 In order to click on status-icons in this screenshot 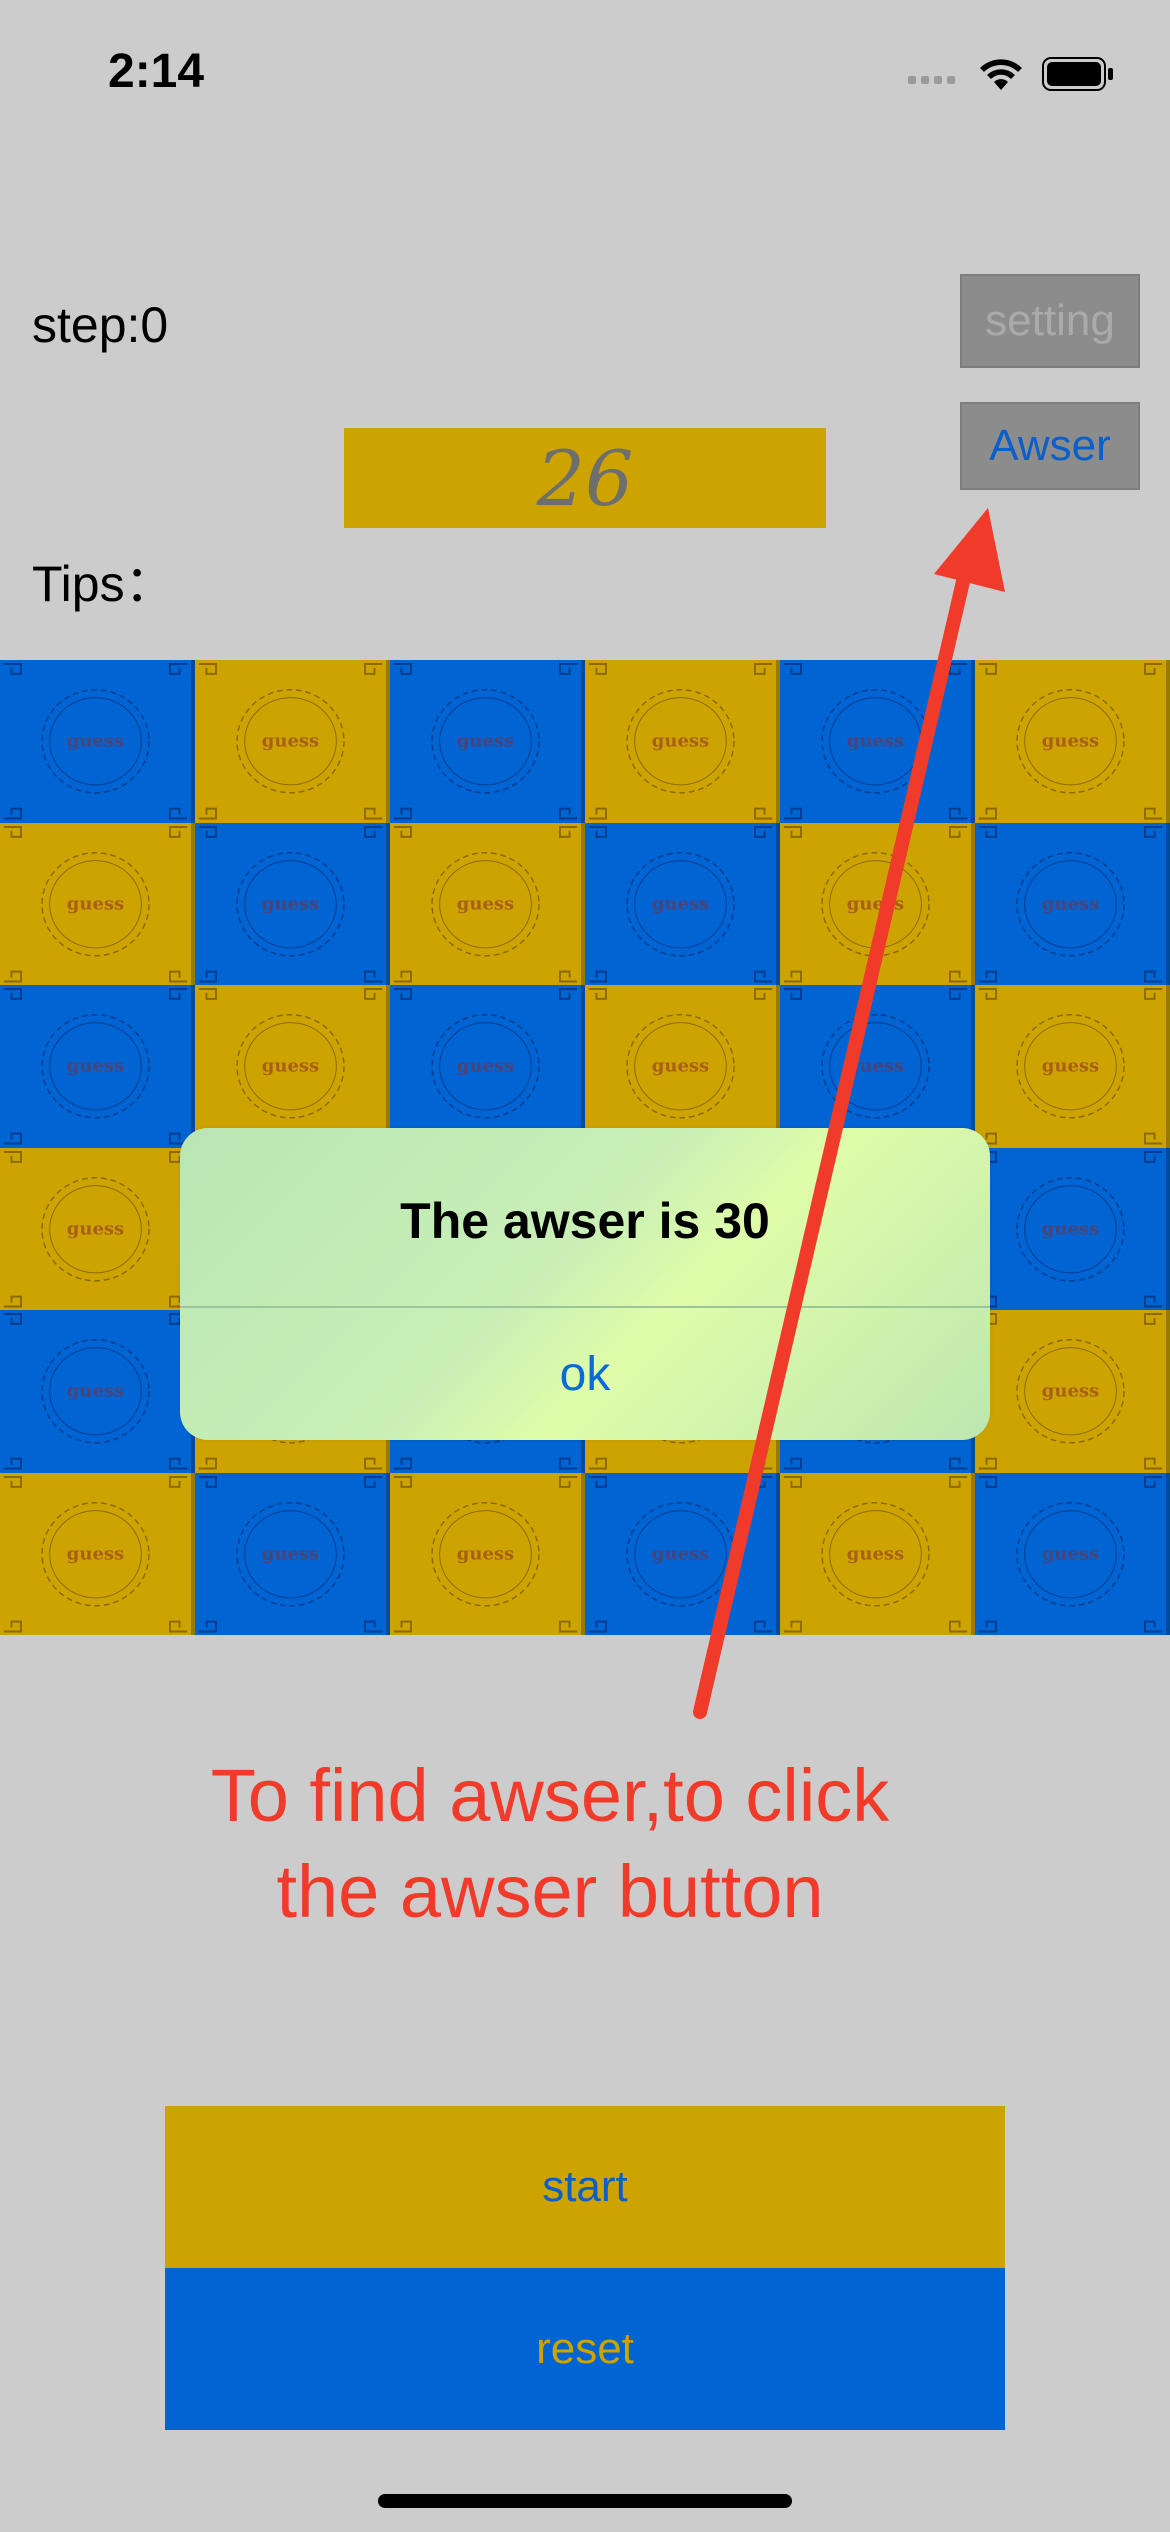, I will do `click(1011, 74)`.